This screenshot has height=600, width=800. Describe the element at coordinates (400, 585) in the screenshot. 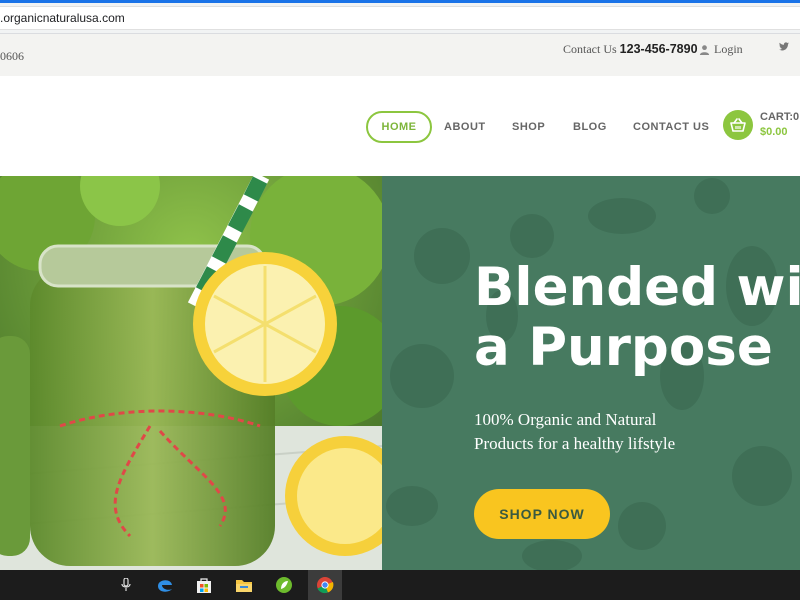

I see `windows-taskbar` at that location.